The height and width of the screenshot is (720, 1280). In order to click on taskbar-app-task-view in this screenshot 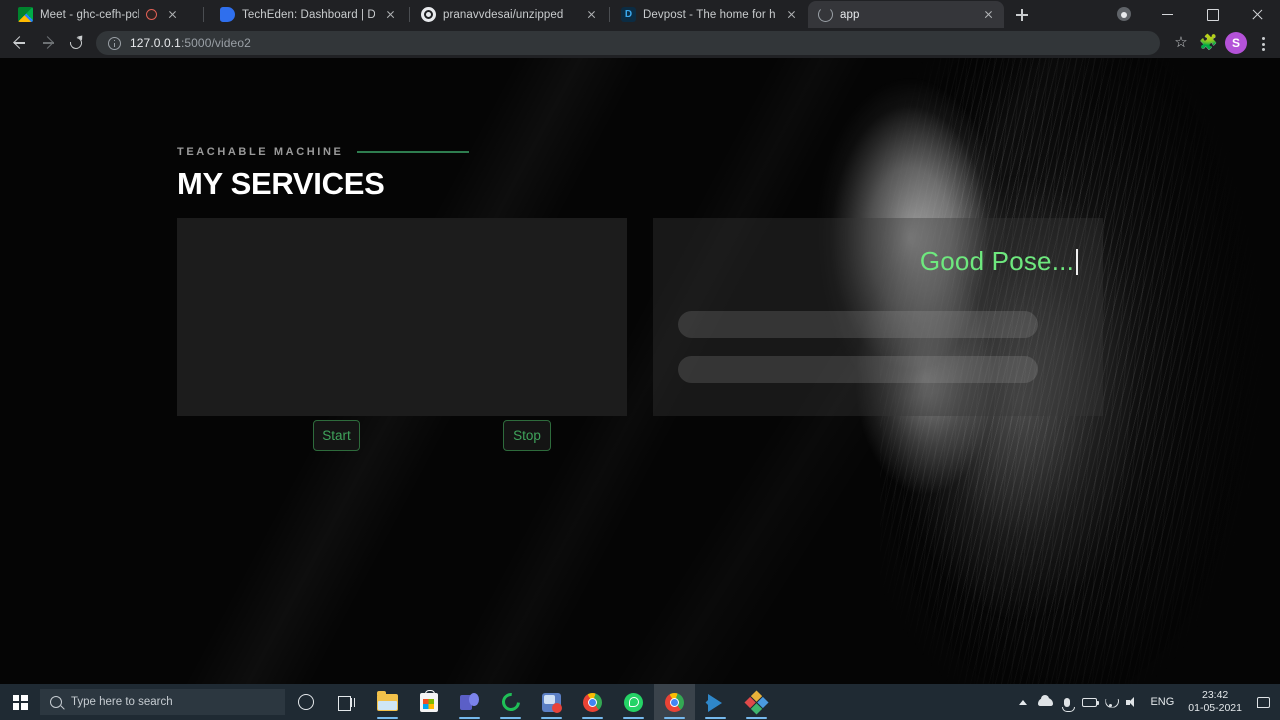, I will do `click(346, 702)`.